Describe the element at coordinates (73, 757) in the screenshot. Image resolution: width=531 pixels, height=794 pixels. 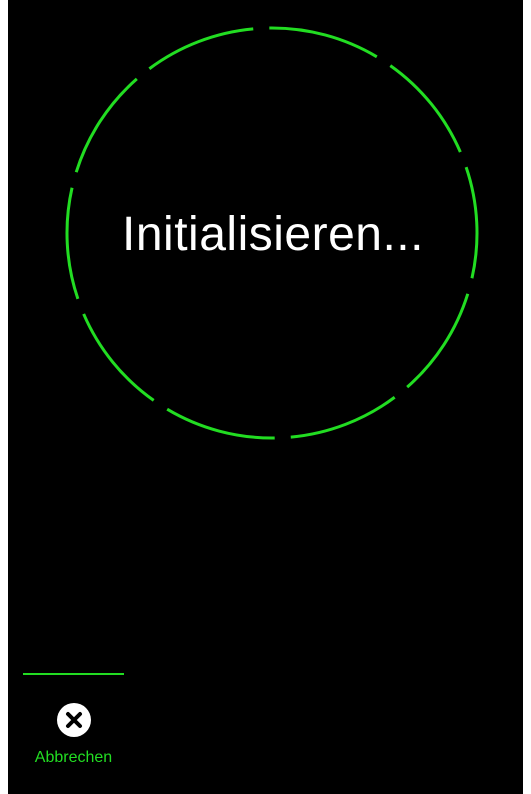
I see `cancel-label: Abbrechen` at that location.